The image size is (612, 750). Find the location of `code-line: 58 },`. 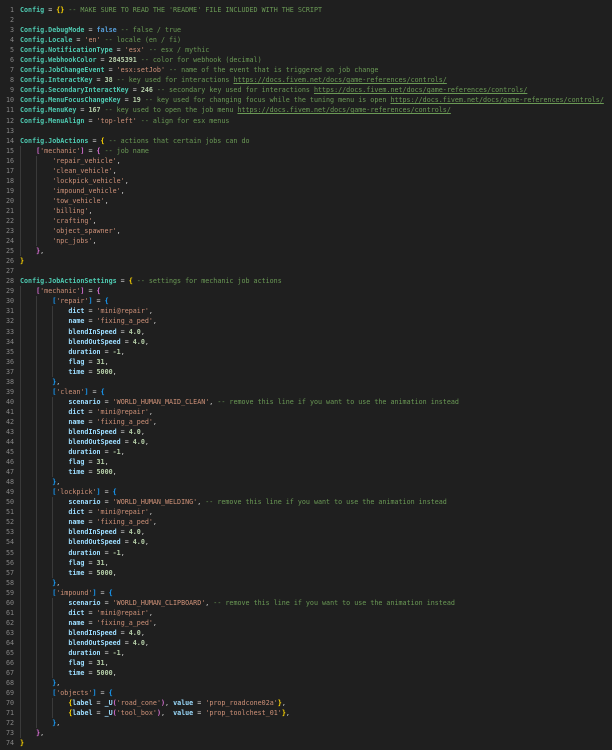

code-line: 58 }, is located at coordinates (306, 582).